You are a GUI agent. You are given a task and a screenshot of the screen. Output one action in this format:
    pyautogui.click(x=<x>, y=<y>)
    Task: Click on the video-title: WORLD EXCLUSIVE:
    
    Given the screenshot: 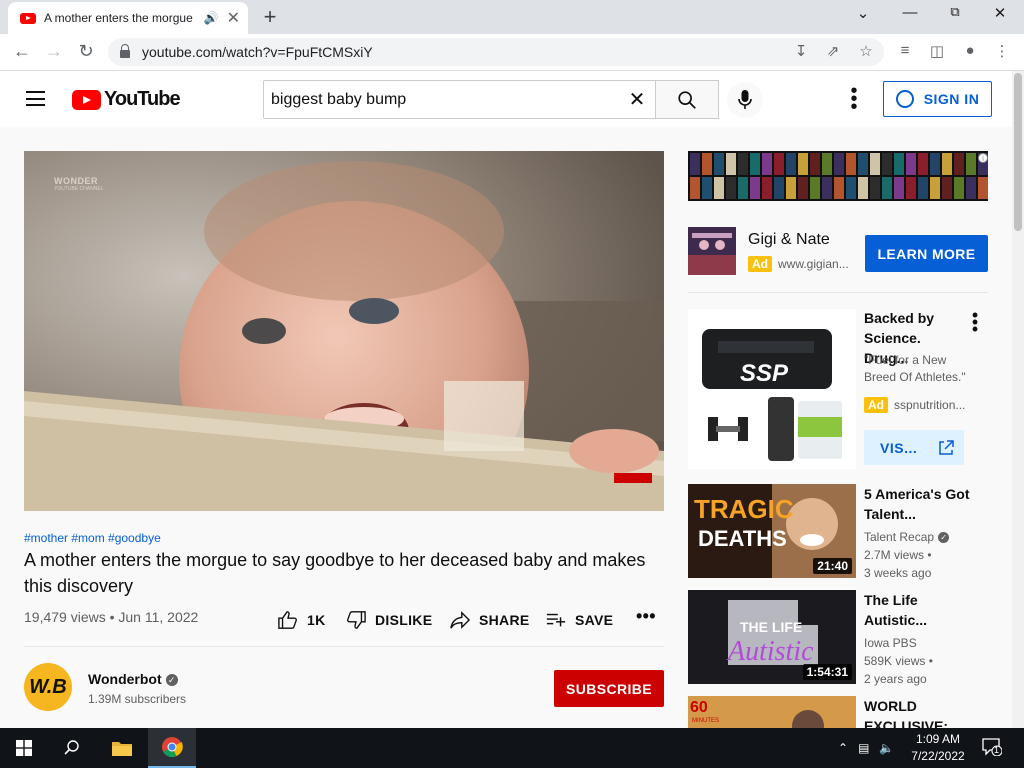 What is the action you would take?
    pyautogui.click(x=919, y=712)
    